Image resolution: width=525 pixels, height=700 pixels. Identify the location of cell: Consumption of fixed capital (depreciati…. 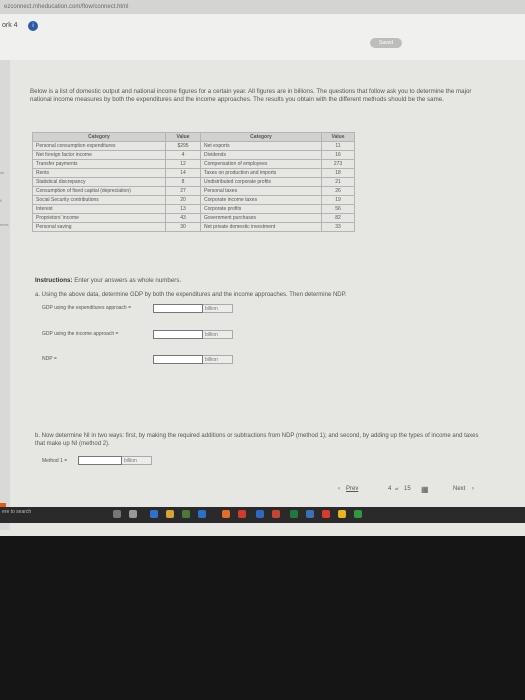
(99, 191).